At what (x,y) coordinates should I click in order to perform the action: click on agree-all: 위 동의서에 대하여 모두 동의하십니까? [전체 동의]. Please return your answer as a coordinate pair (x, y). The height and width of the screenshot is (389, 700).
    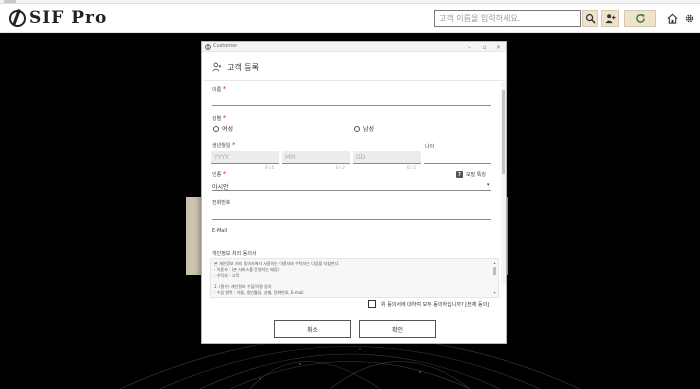
    Looking at the image, I should click on (428, 304).